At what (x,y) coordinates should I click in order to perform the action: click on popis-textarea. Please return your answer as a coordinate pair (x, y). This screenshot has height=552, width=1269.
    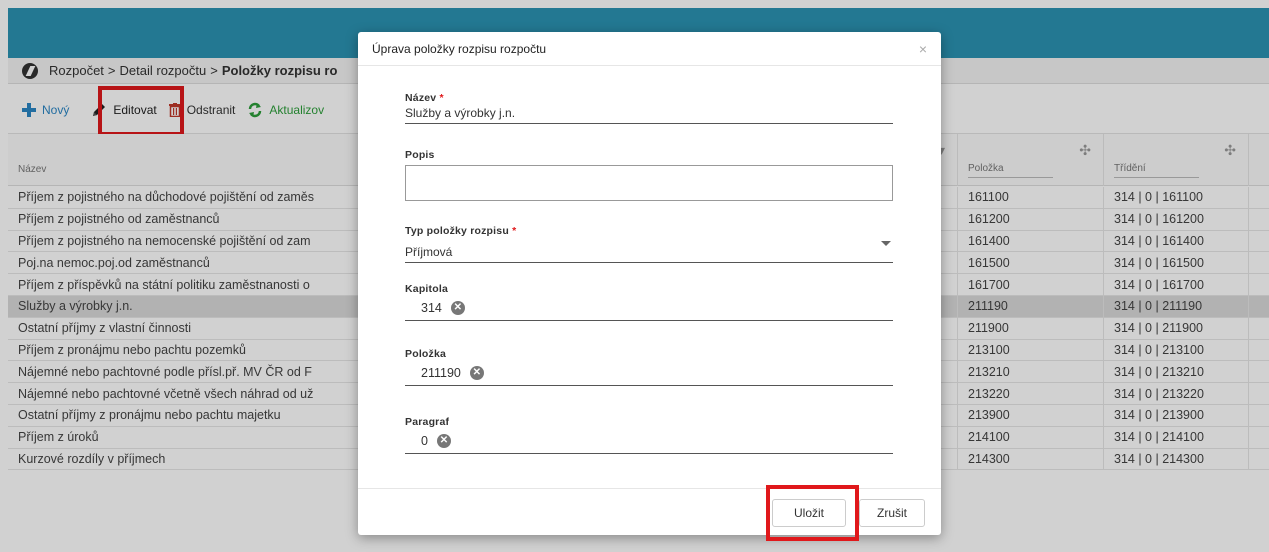
    Looking at the image, I should click on (649, 183).